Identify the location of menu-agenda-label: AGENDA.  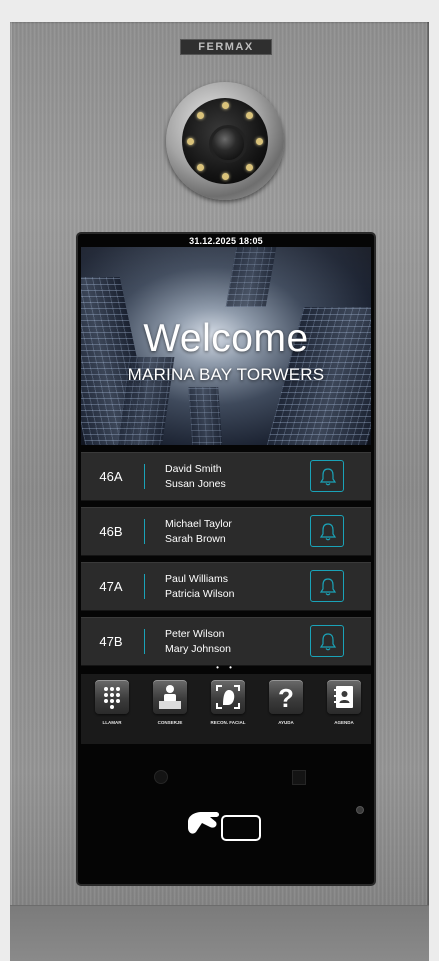
(344, 722).